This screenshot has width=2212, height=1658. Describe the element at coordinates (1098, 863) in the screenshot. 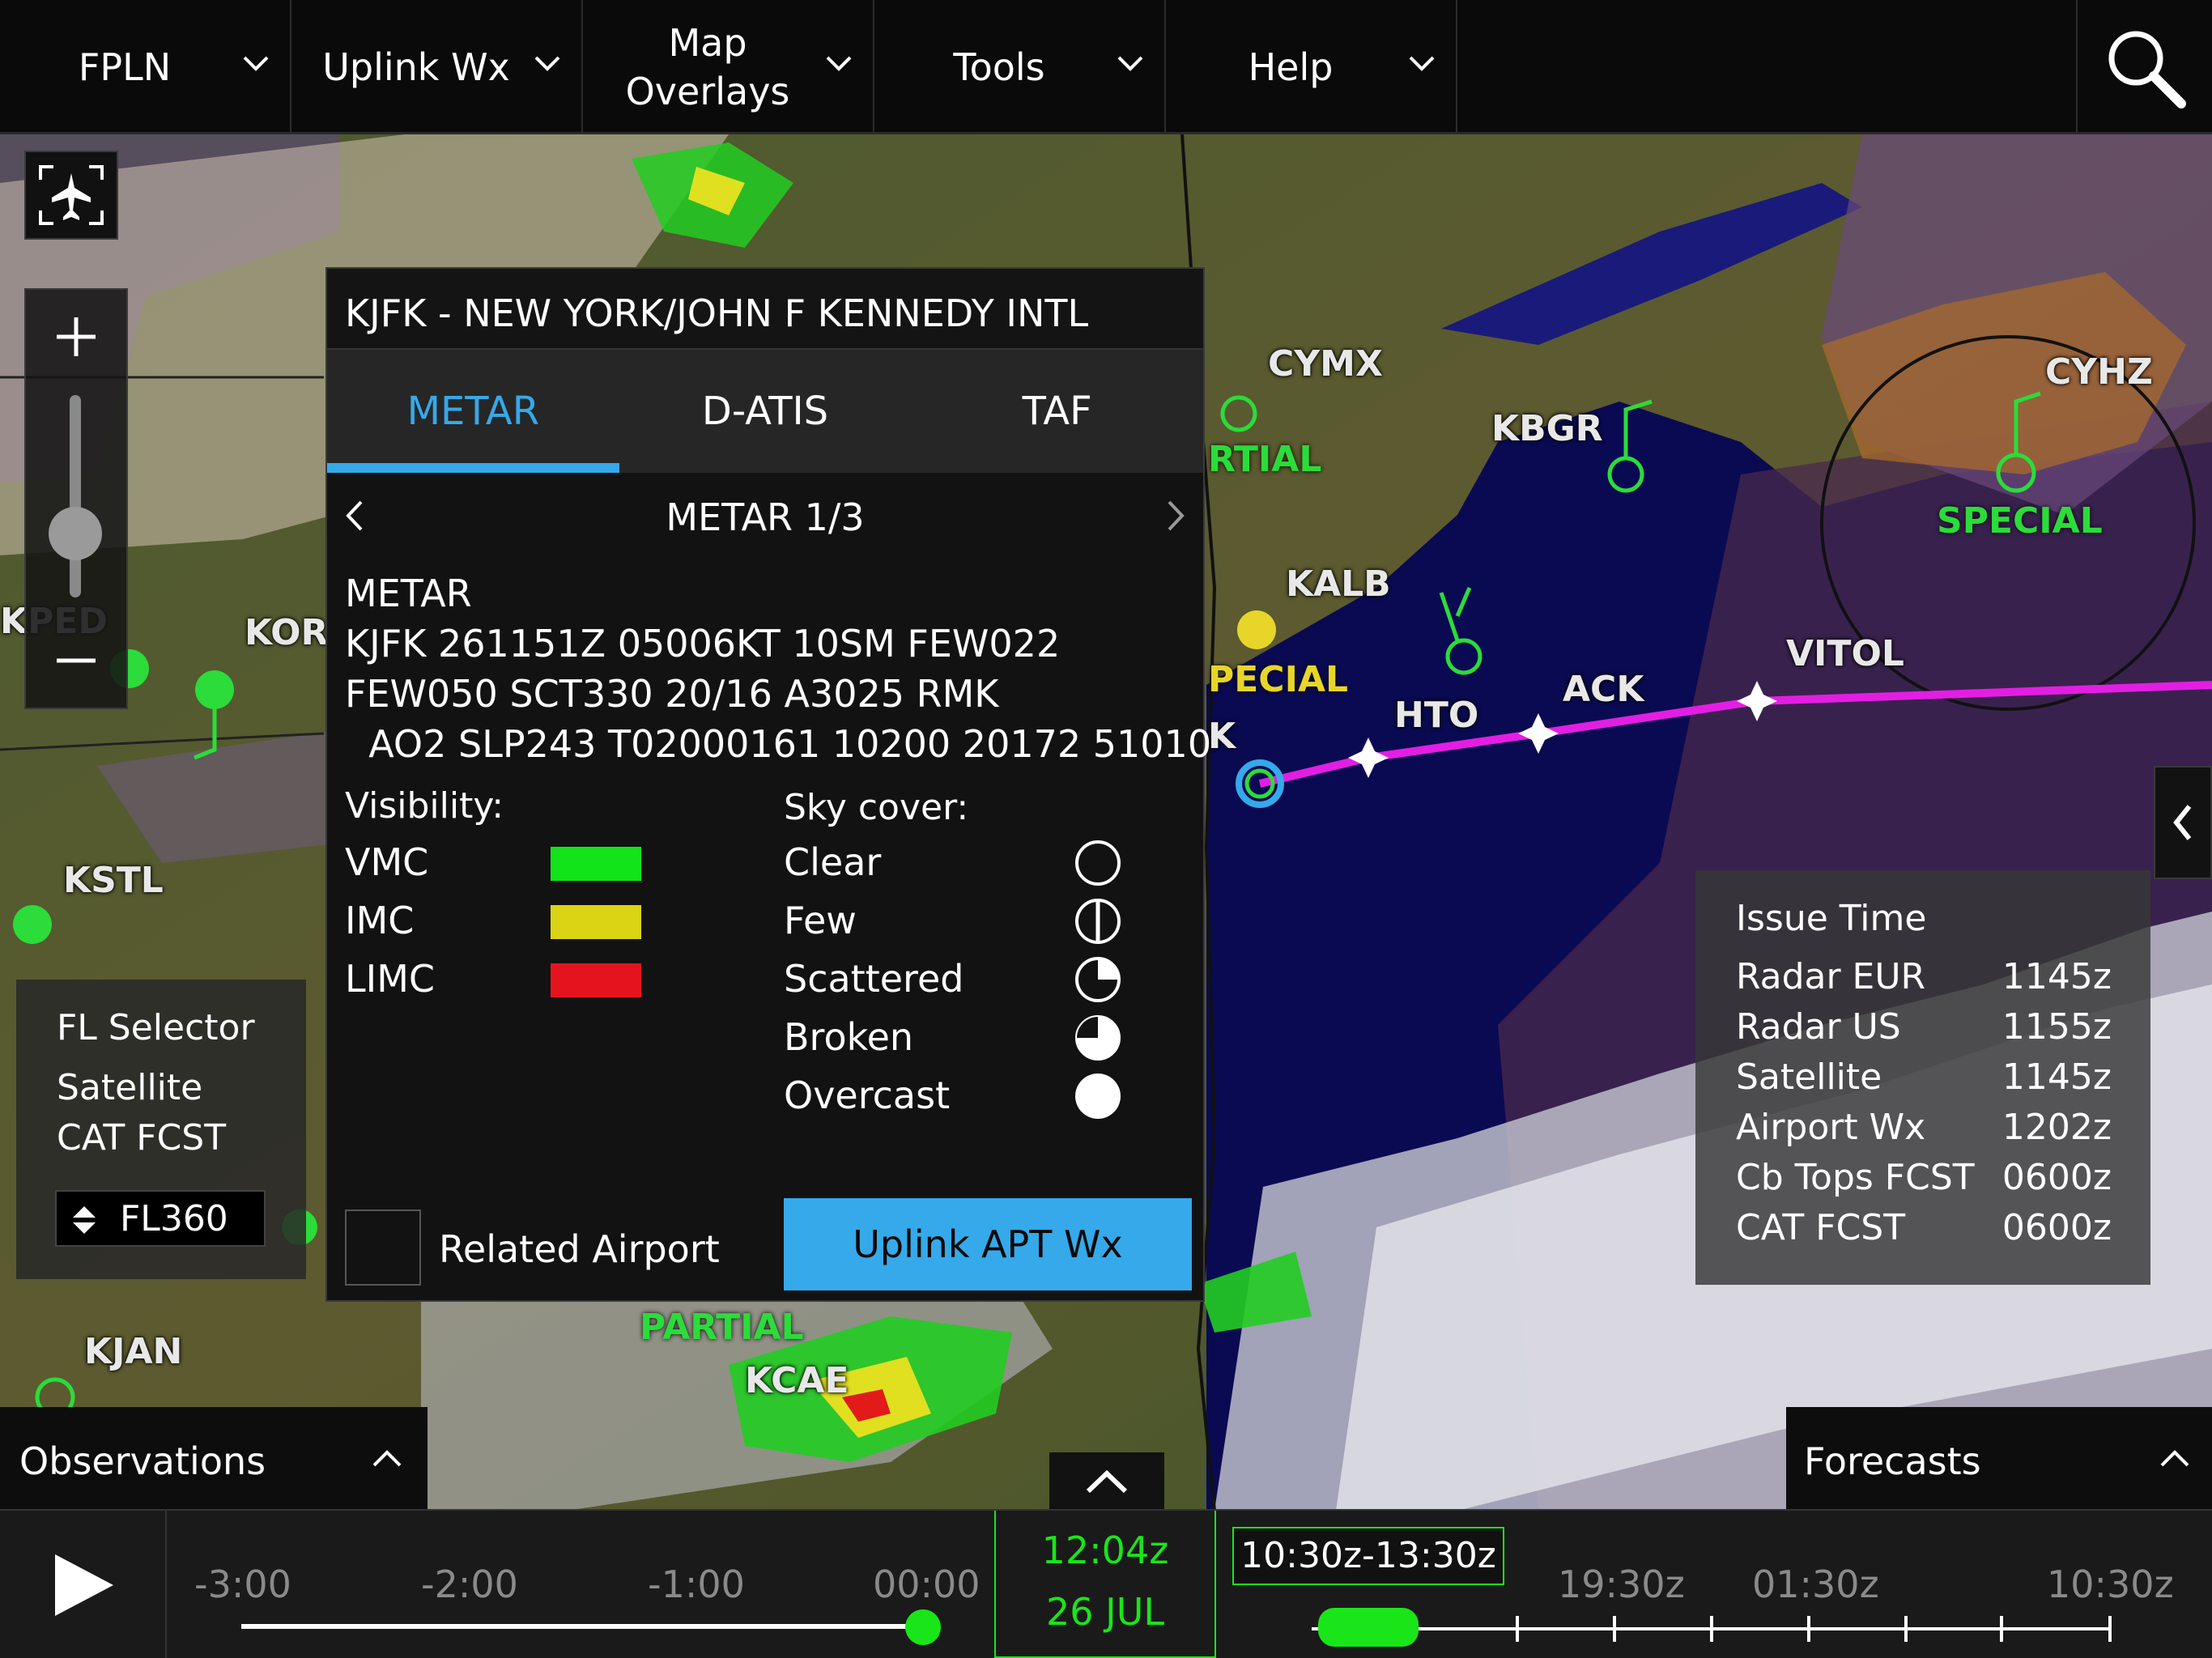

I see `sky-clear-icon` at that location.